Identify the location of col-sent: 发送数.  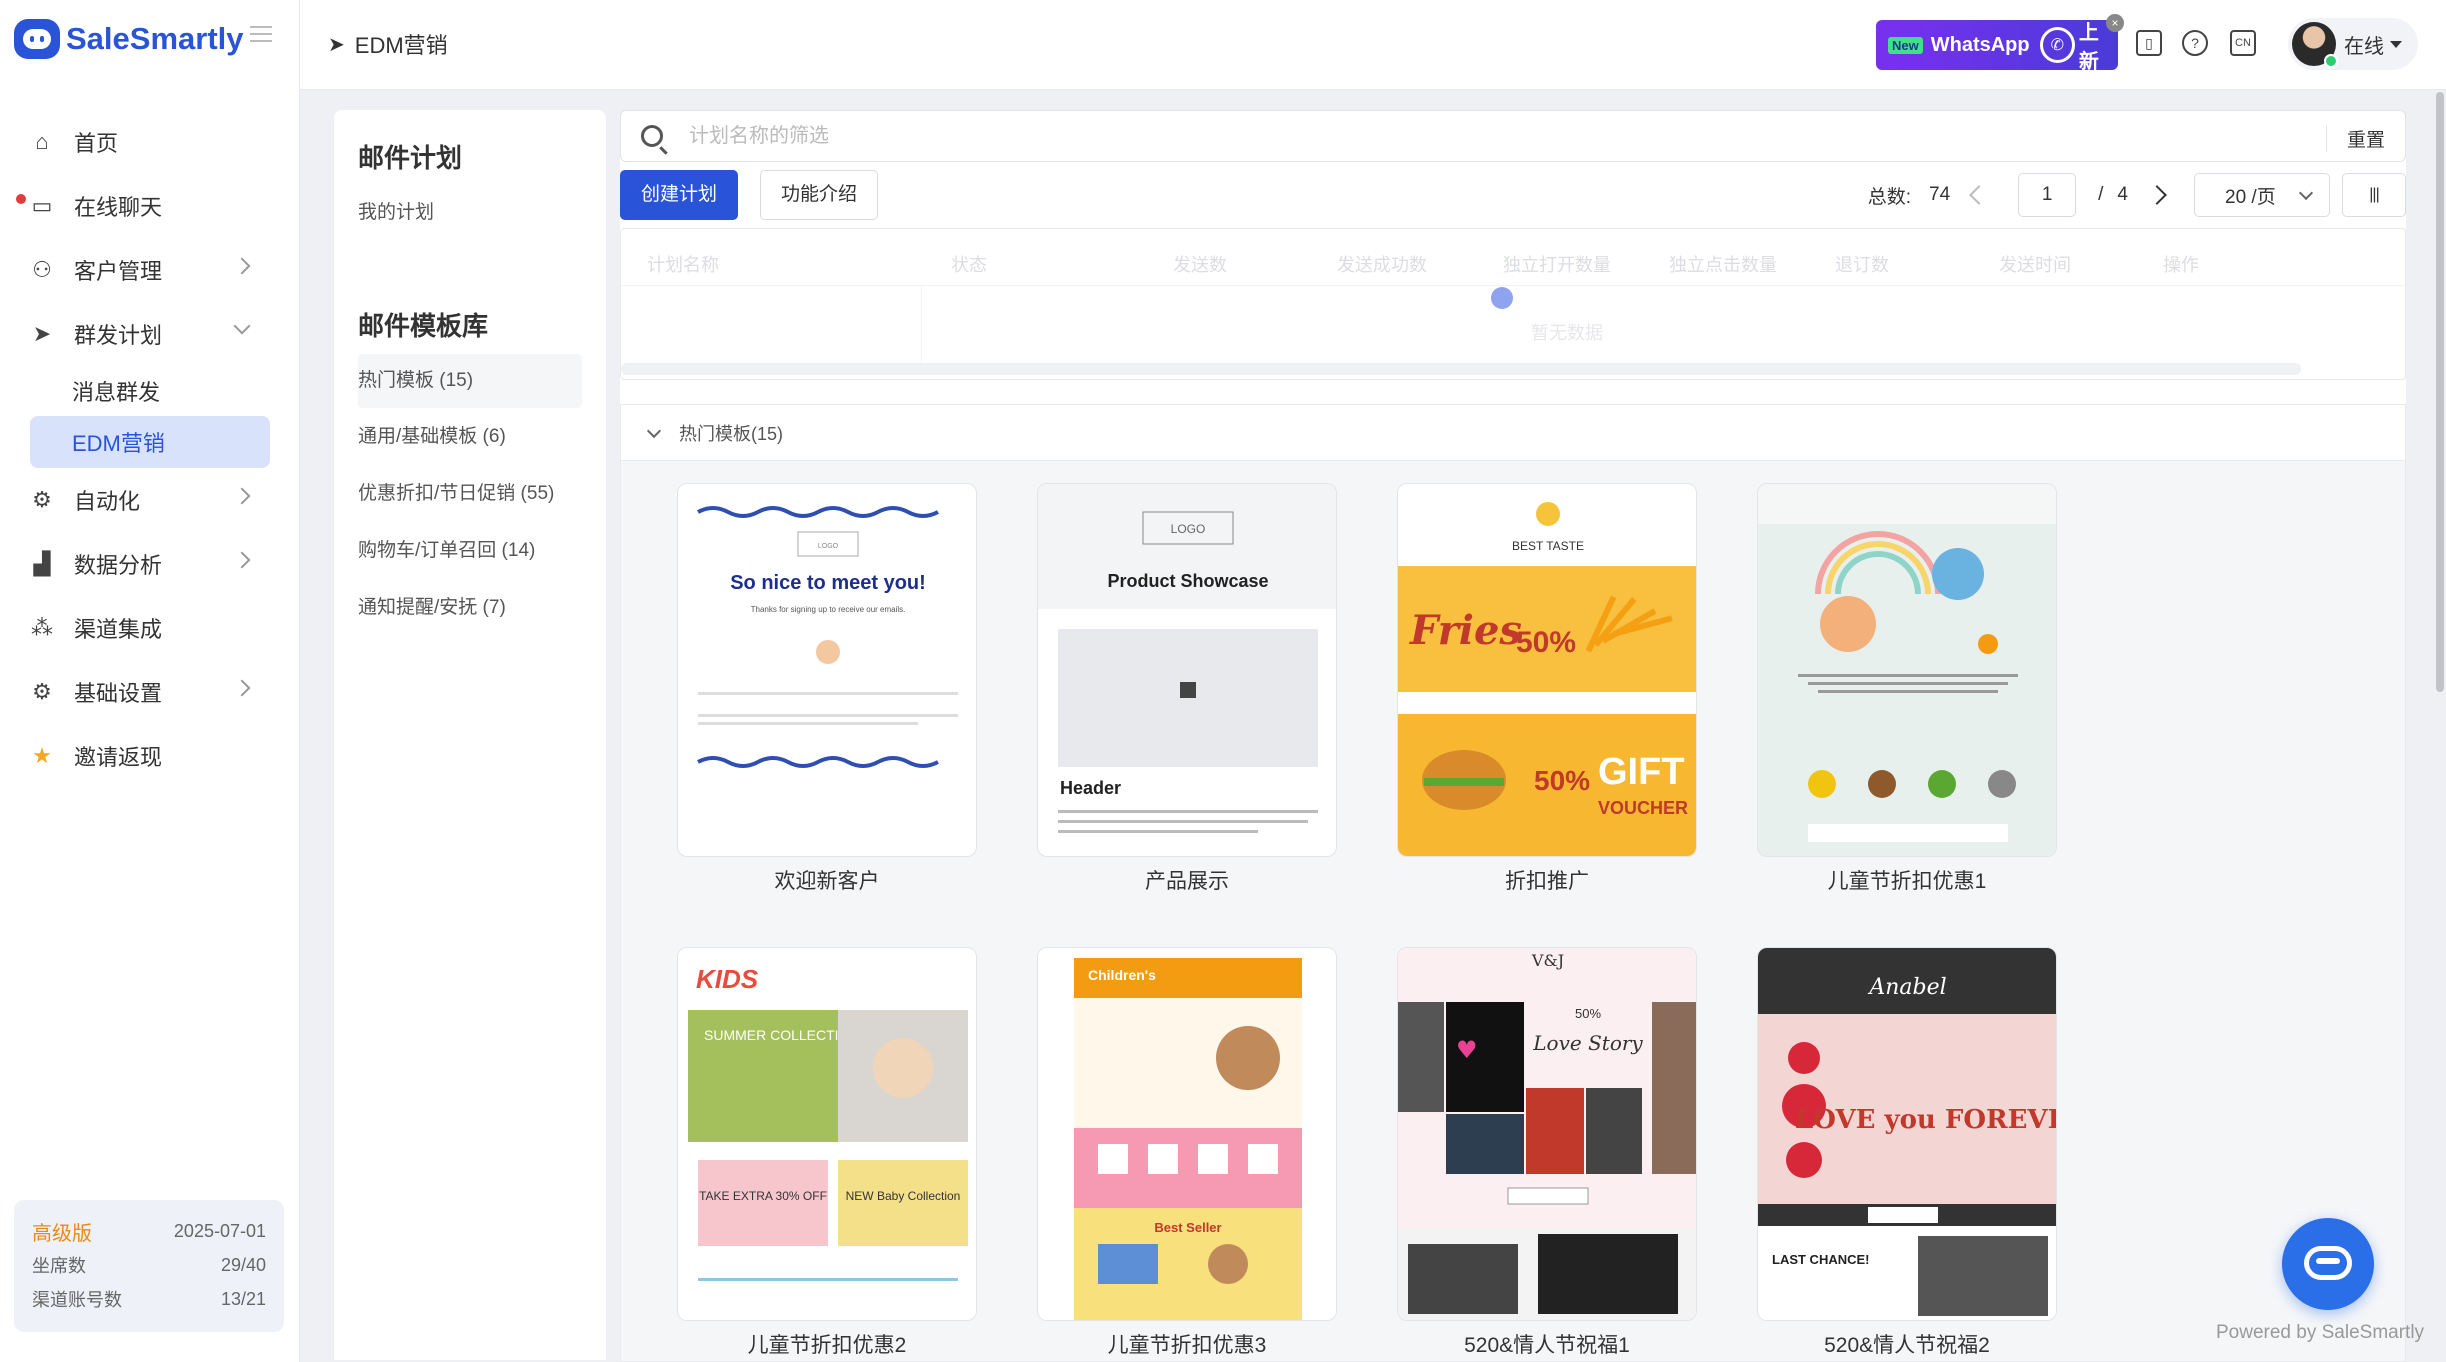
(1200, 265).